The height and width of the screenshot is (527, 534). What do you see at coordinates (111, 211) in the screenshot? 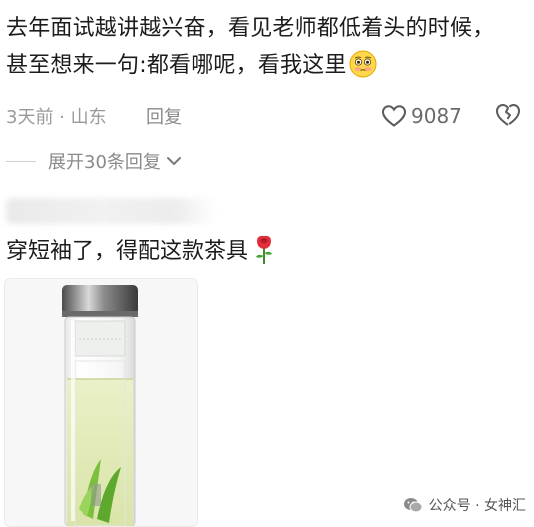
I see `blurred-username` at bounding box center [111, 211].